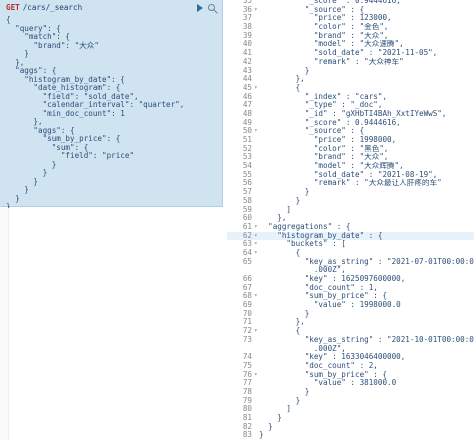  Describe the element at coordinates (350, 435) in the screenshot. I see `response-code-line: 83}` at that location.